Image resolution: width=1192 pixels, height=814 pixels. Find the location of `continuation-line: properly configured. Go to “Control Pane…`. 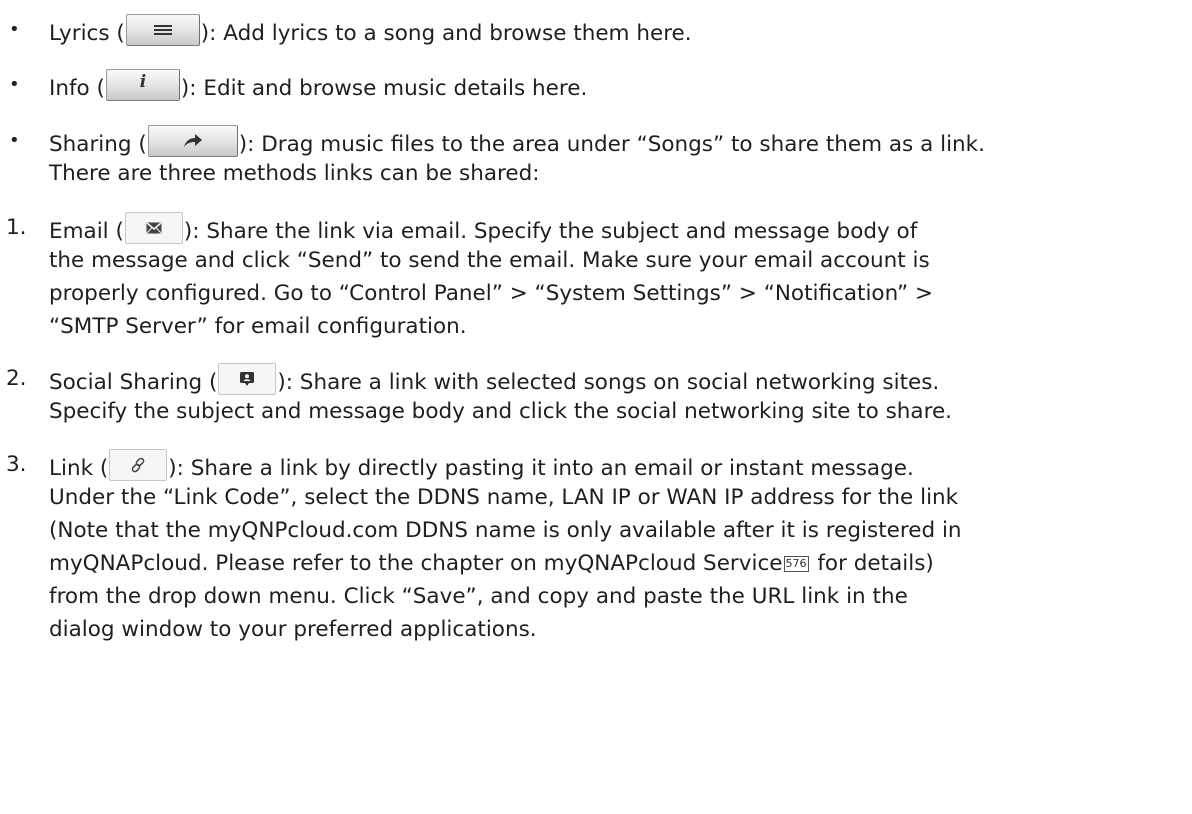

continuation-line: properly configured. Go to “Control Pane… is located at coordinates (491, 293).